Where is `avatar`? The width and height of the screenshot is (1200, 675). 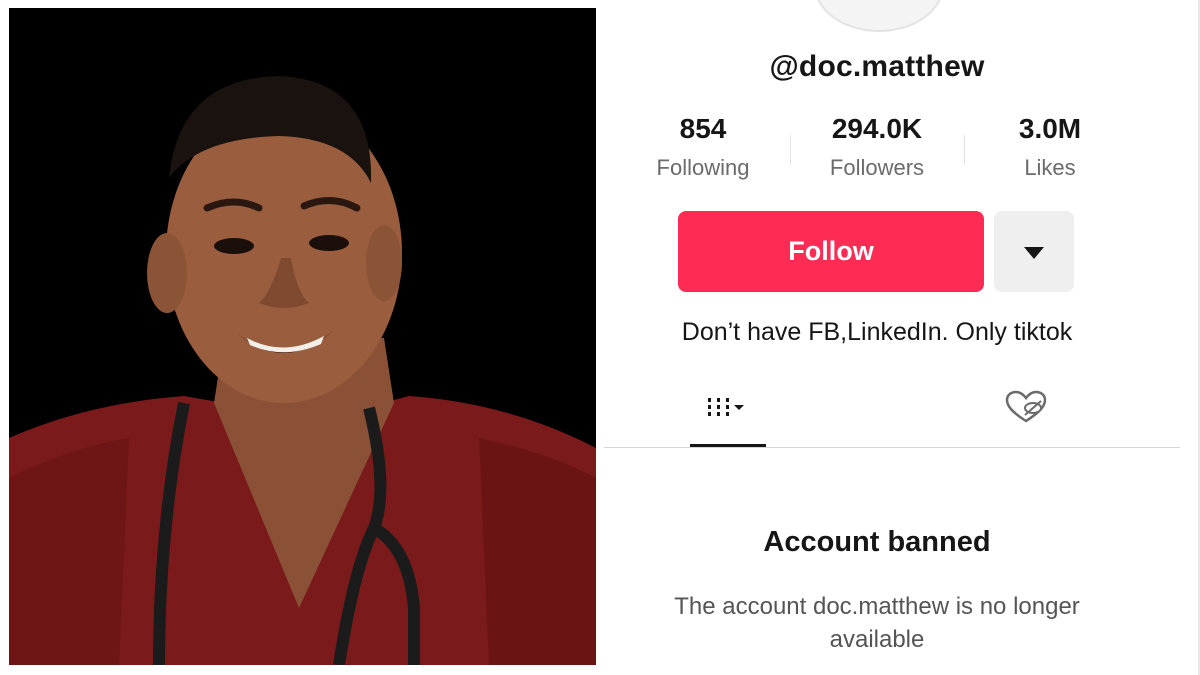 avatar is located at coordinates (879, 16).